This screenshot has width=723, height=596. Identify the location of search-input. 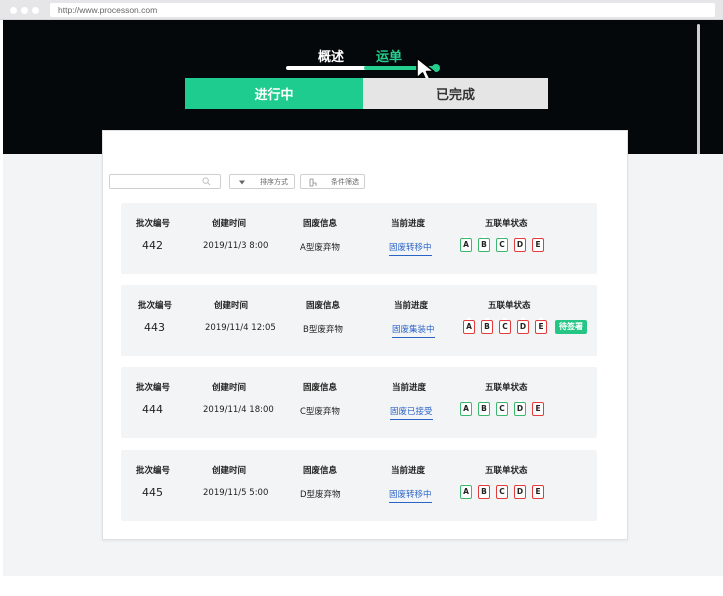
(165, 181).